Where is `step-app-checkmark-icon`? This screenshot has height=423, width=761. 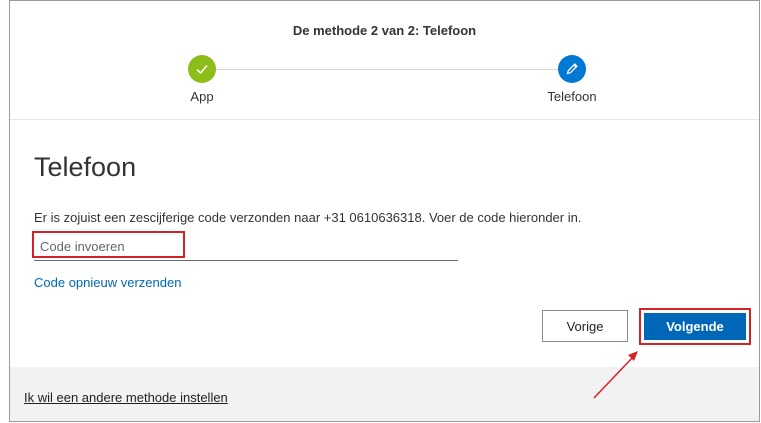 step-app-checkmark-icon is located at coordinates (202, 69).